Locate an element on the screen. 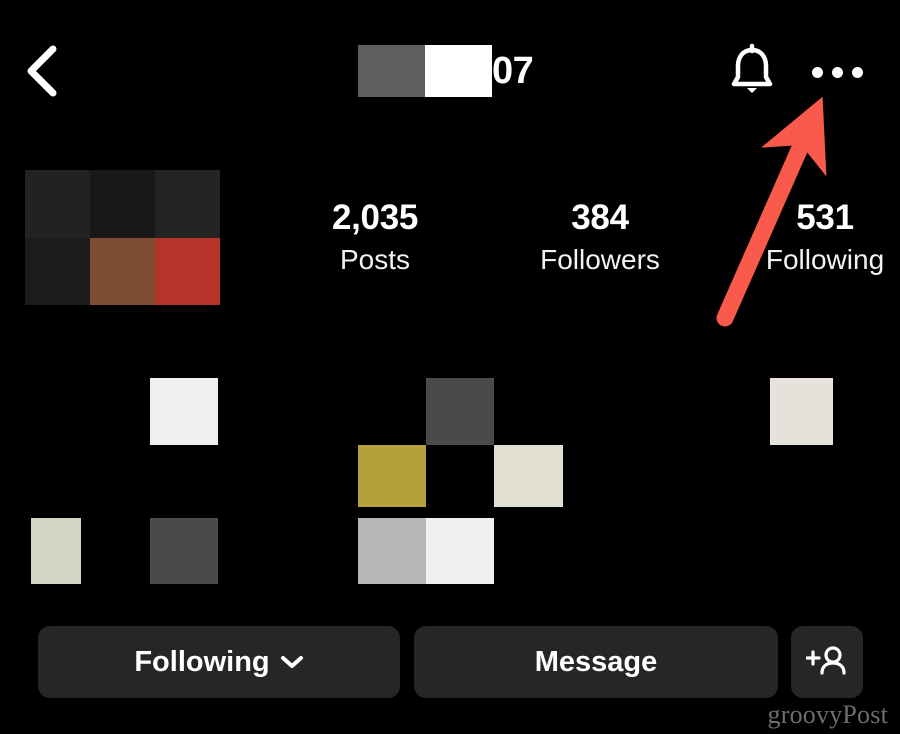 This screenshot has height=734, width=900. stat-following: 531 Following is located at coordinates (825, 238).